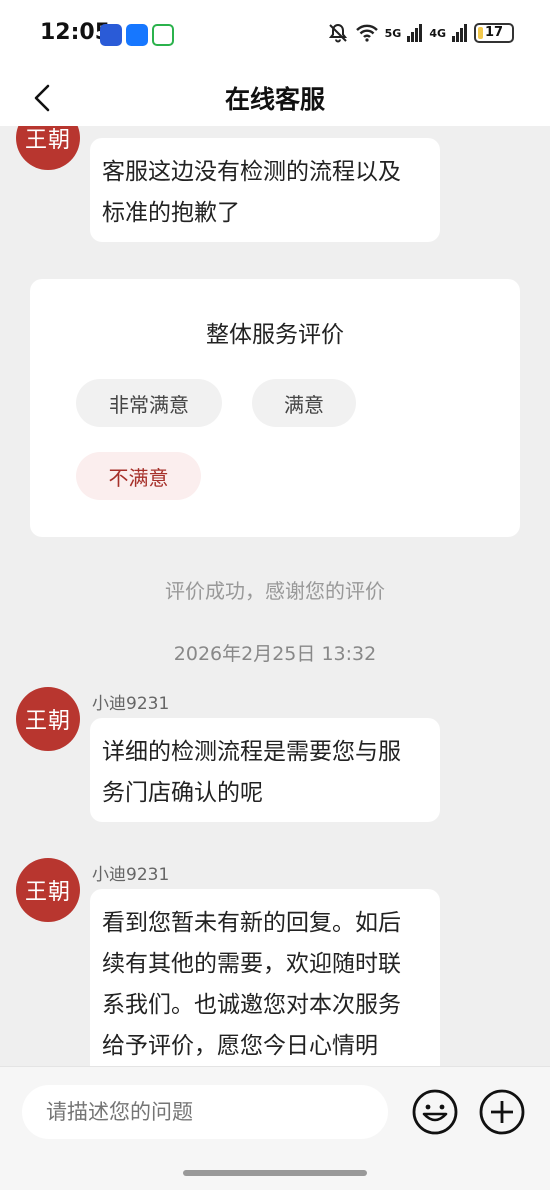 This screenshot has width=550, height=1190. I want to click on message-text-line: 续有其他的需要，欢迎随时联, so click(251, 964).